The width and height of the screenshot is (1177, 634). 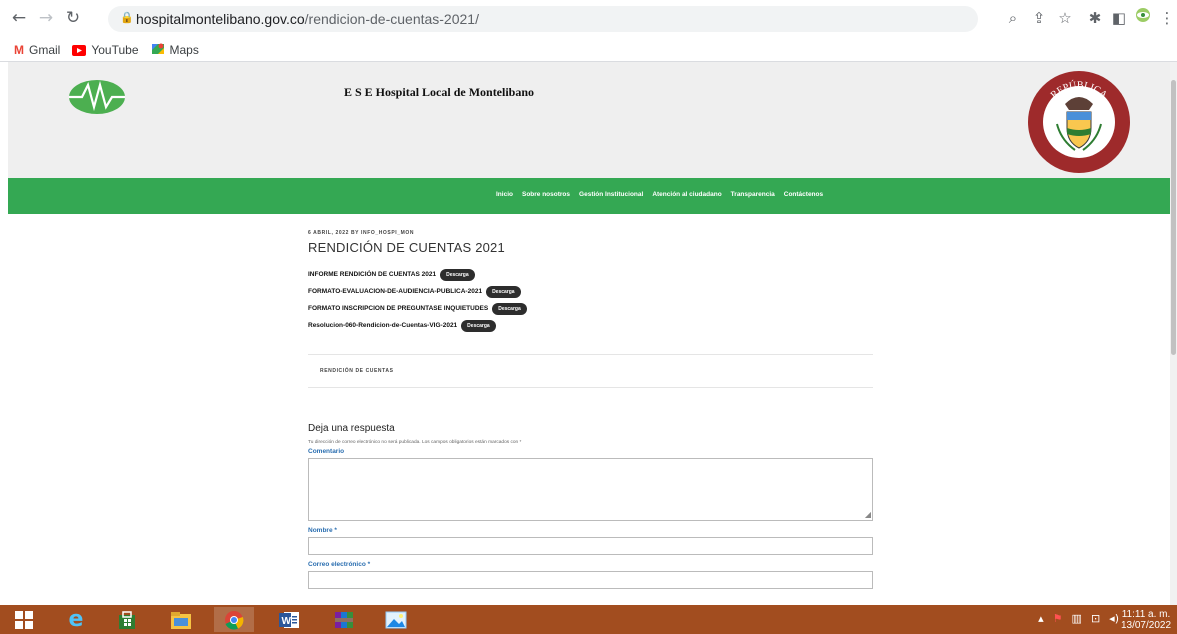 I want to click on name-label: Nombre *, so click(x=322, y=530).